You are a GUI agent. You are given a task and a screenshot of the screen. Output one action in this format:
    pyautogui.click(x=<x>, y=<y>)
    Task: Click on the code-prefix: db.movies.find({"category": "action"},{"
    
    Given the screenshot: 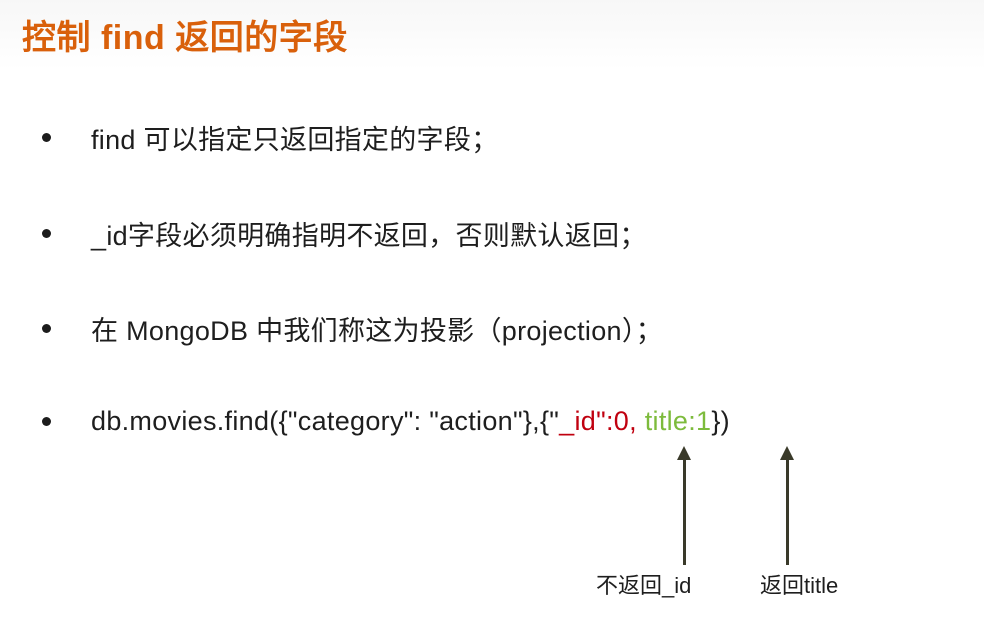 What is the action you would take?
    pyautogui.click(x=325, y=420)
    